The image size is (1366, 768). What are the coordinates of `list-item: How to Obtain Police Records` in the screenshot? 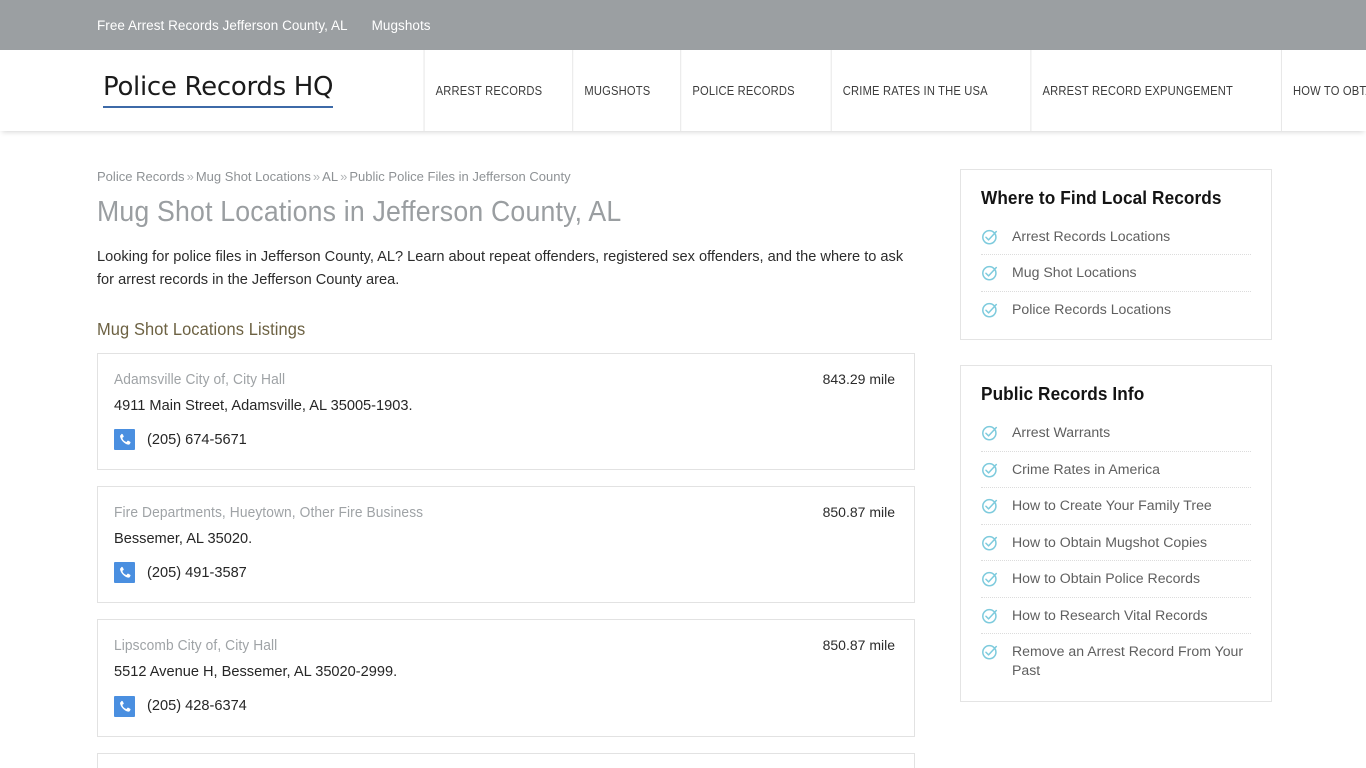 It's located at (1116, 579).